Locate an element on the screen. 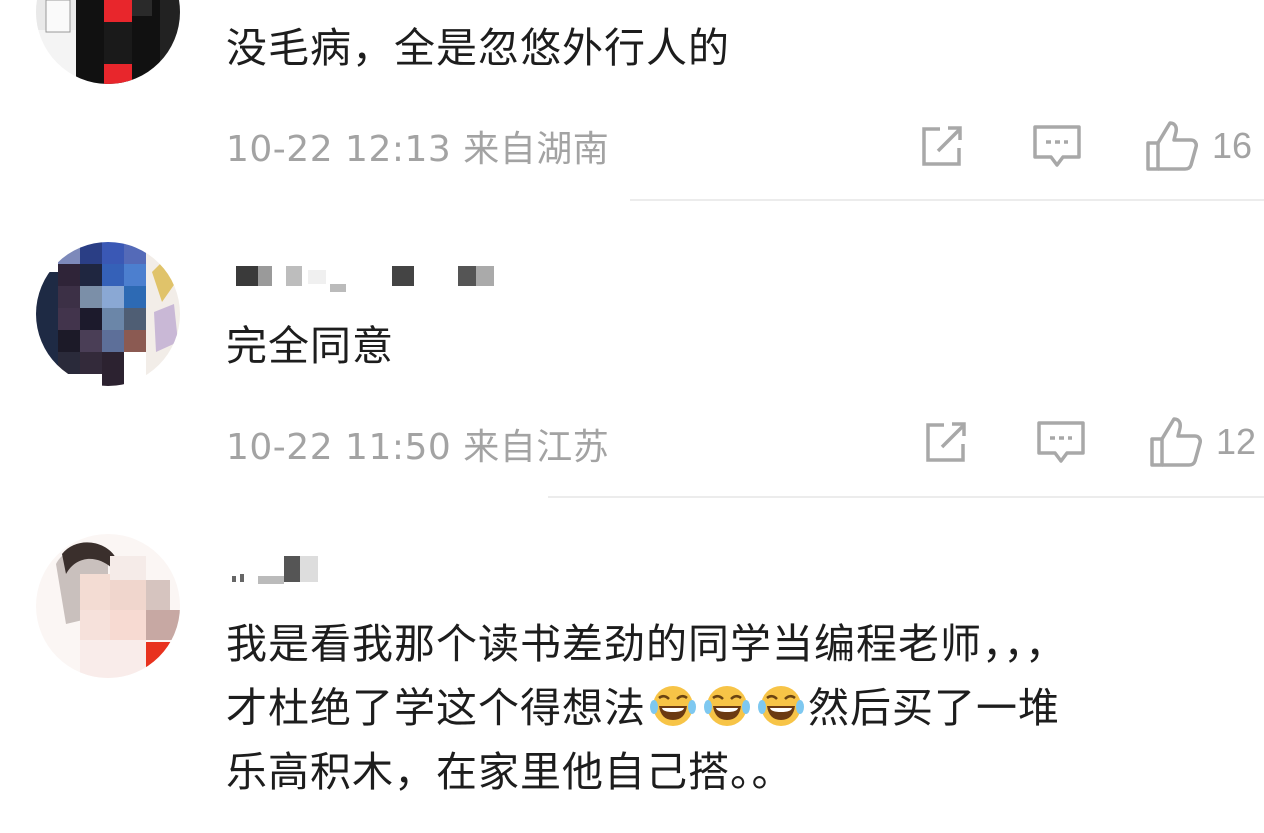 Image resolution: width=1264 pixels, height=833 pixels. comment-text-line-3: 乐高积木，在家里他自己搭。。 is located at coordinates (510, 772).